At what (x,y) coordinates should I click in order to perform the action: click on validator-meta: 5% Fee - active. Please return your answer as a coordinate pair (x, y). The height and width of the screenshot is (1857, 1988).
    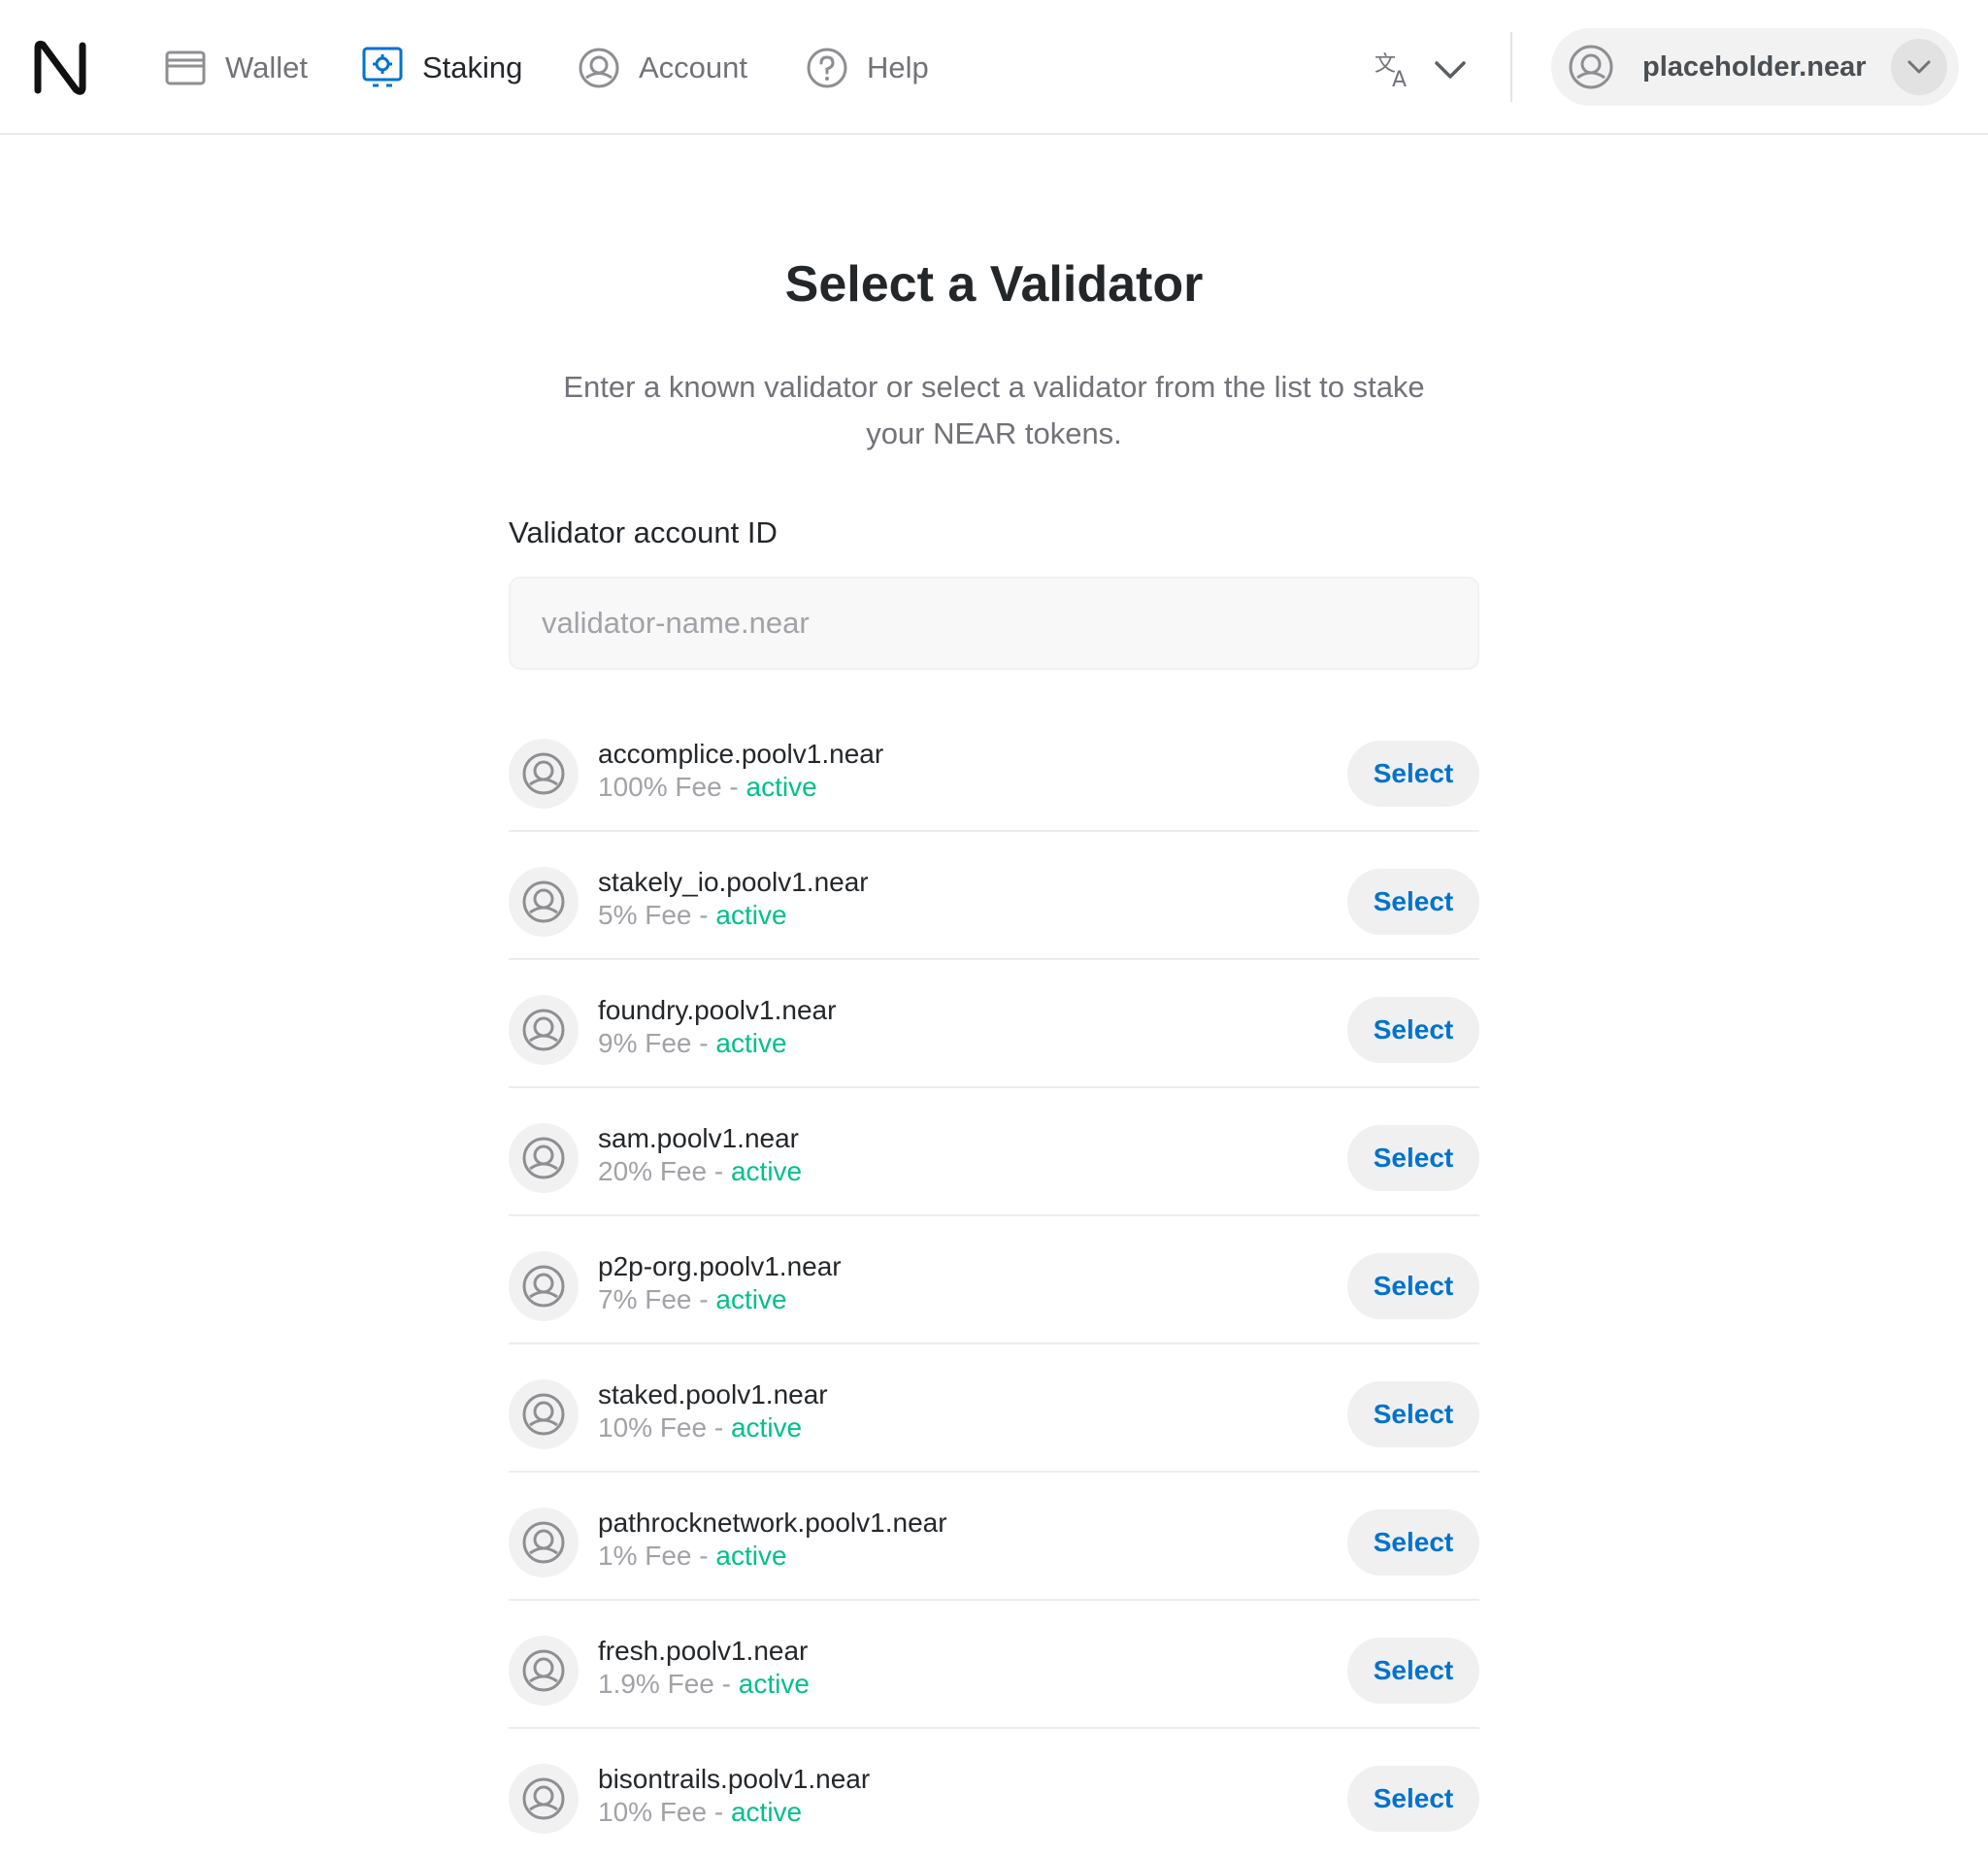
    Looking at the image, I should click on (692, 915).